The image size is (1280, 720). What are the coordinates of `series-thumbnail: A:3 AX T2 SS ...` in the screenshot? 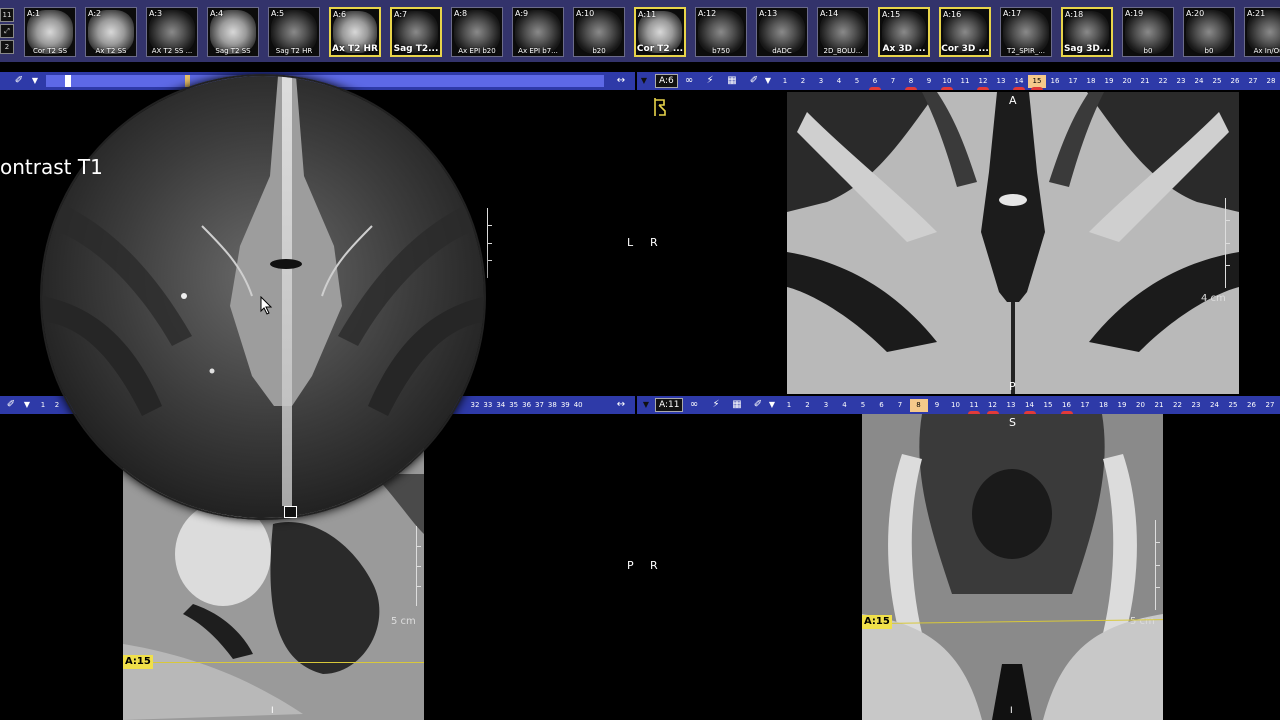 It's located at (172, 32).